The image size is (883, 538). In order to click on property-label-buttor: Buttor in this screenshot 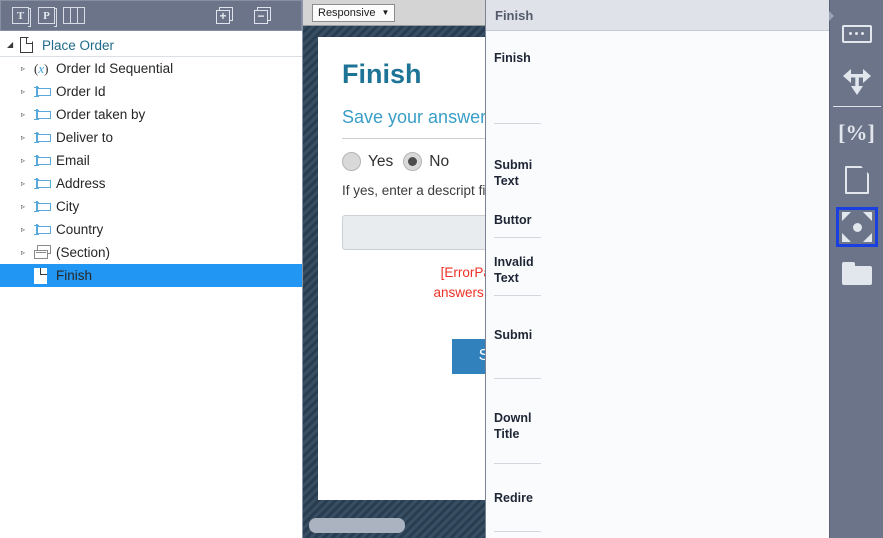, I will do `click(513, 220)`.